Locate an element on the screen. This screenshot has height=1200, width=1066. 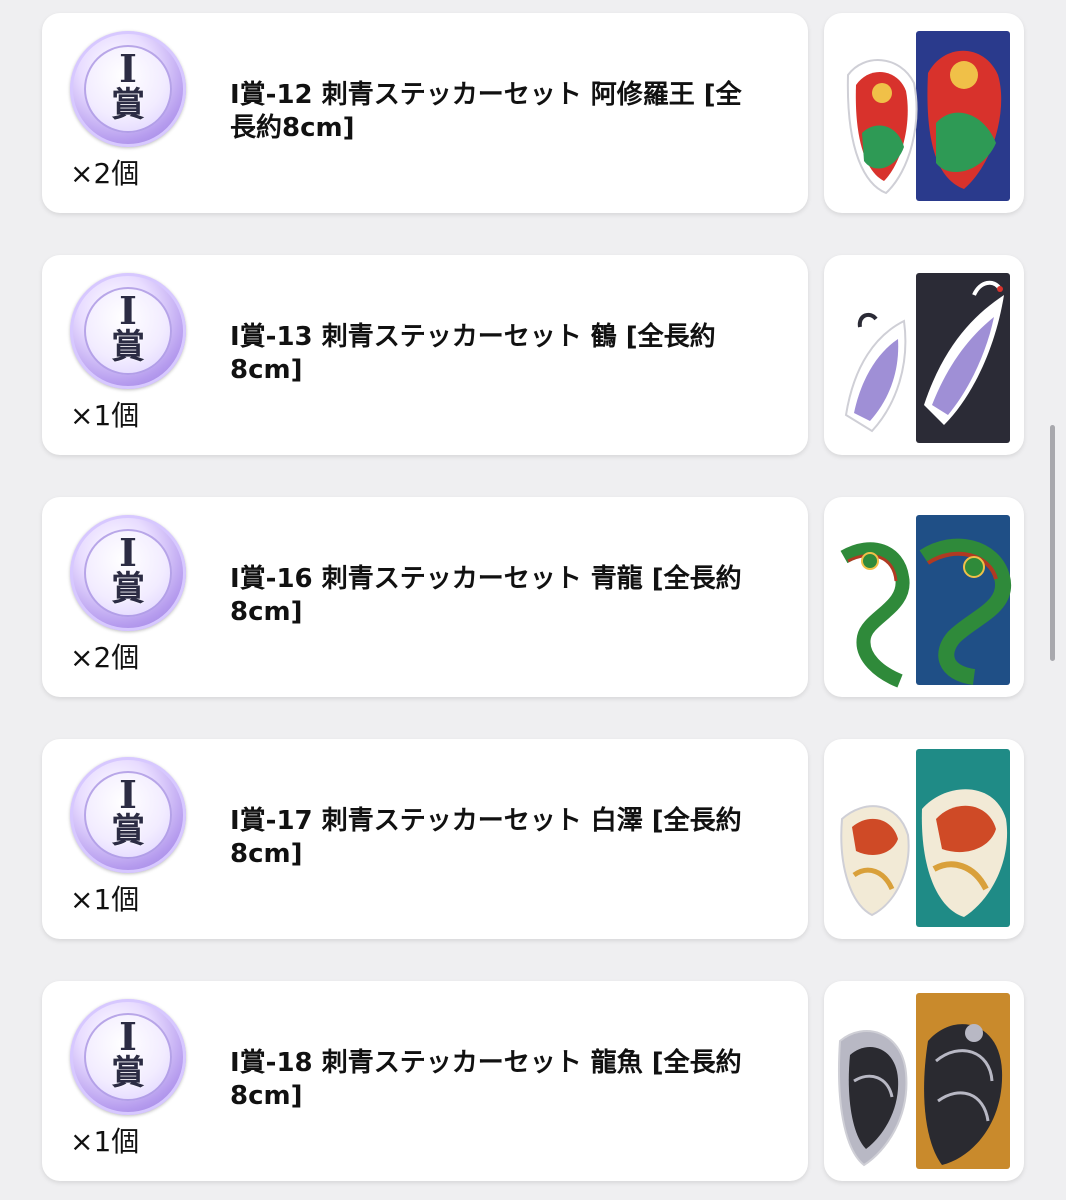
prize-card: I 賞 I賞-16 刺青ステッカーセット 青龍 [全長約8cm] ×2個 is located at coordinates (425, 597).